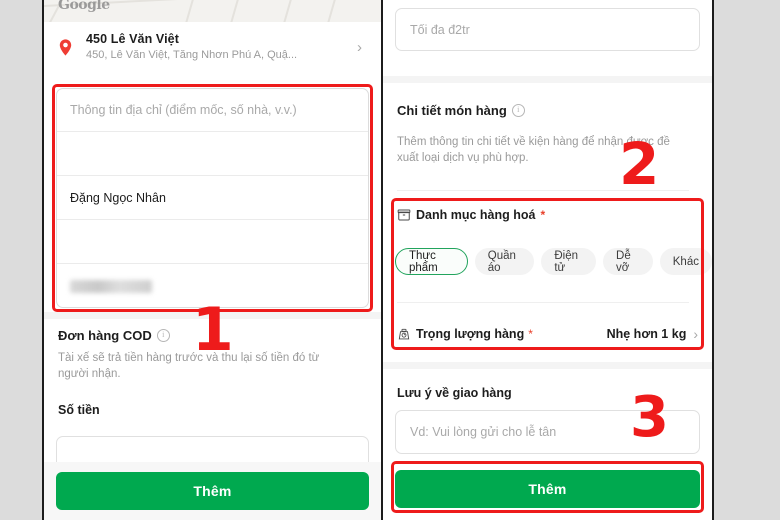 The width and height of the screenshot is (780, 520). What do you see at coordinates (547, 29) in the screenshot?
I see `max-amount-input: Tối đa đ2tr` at bounding box center [547, 29].